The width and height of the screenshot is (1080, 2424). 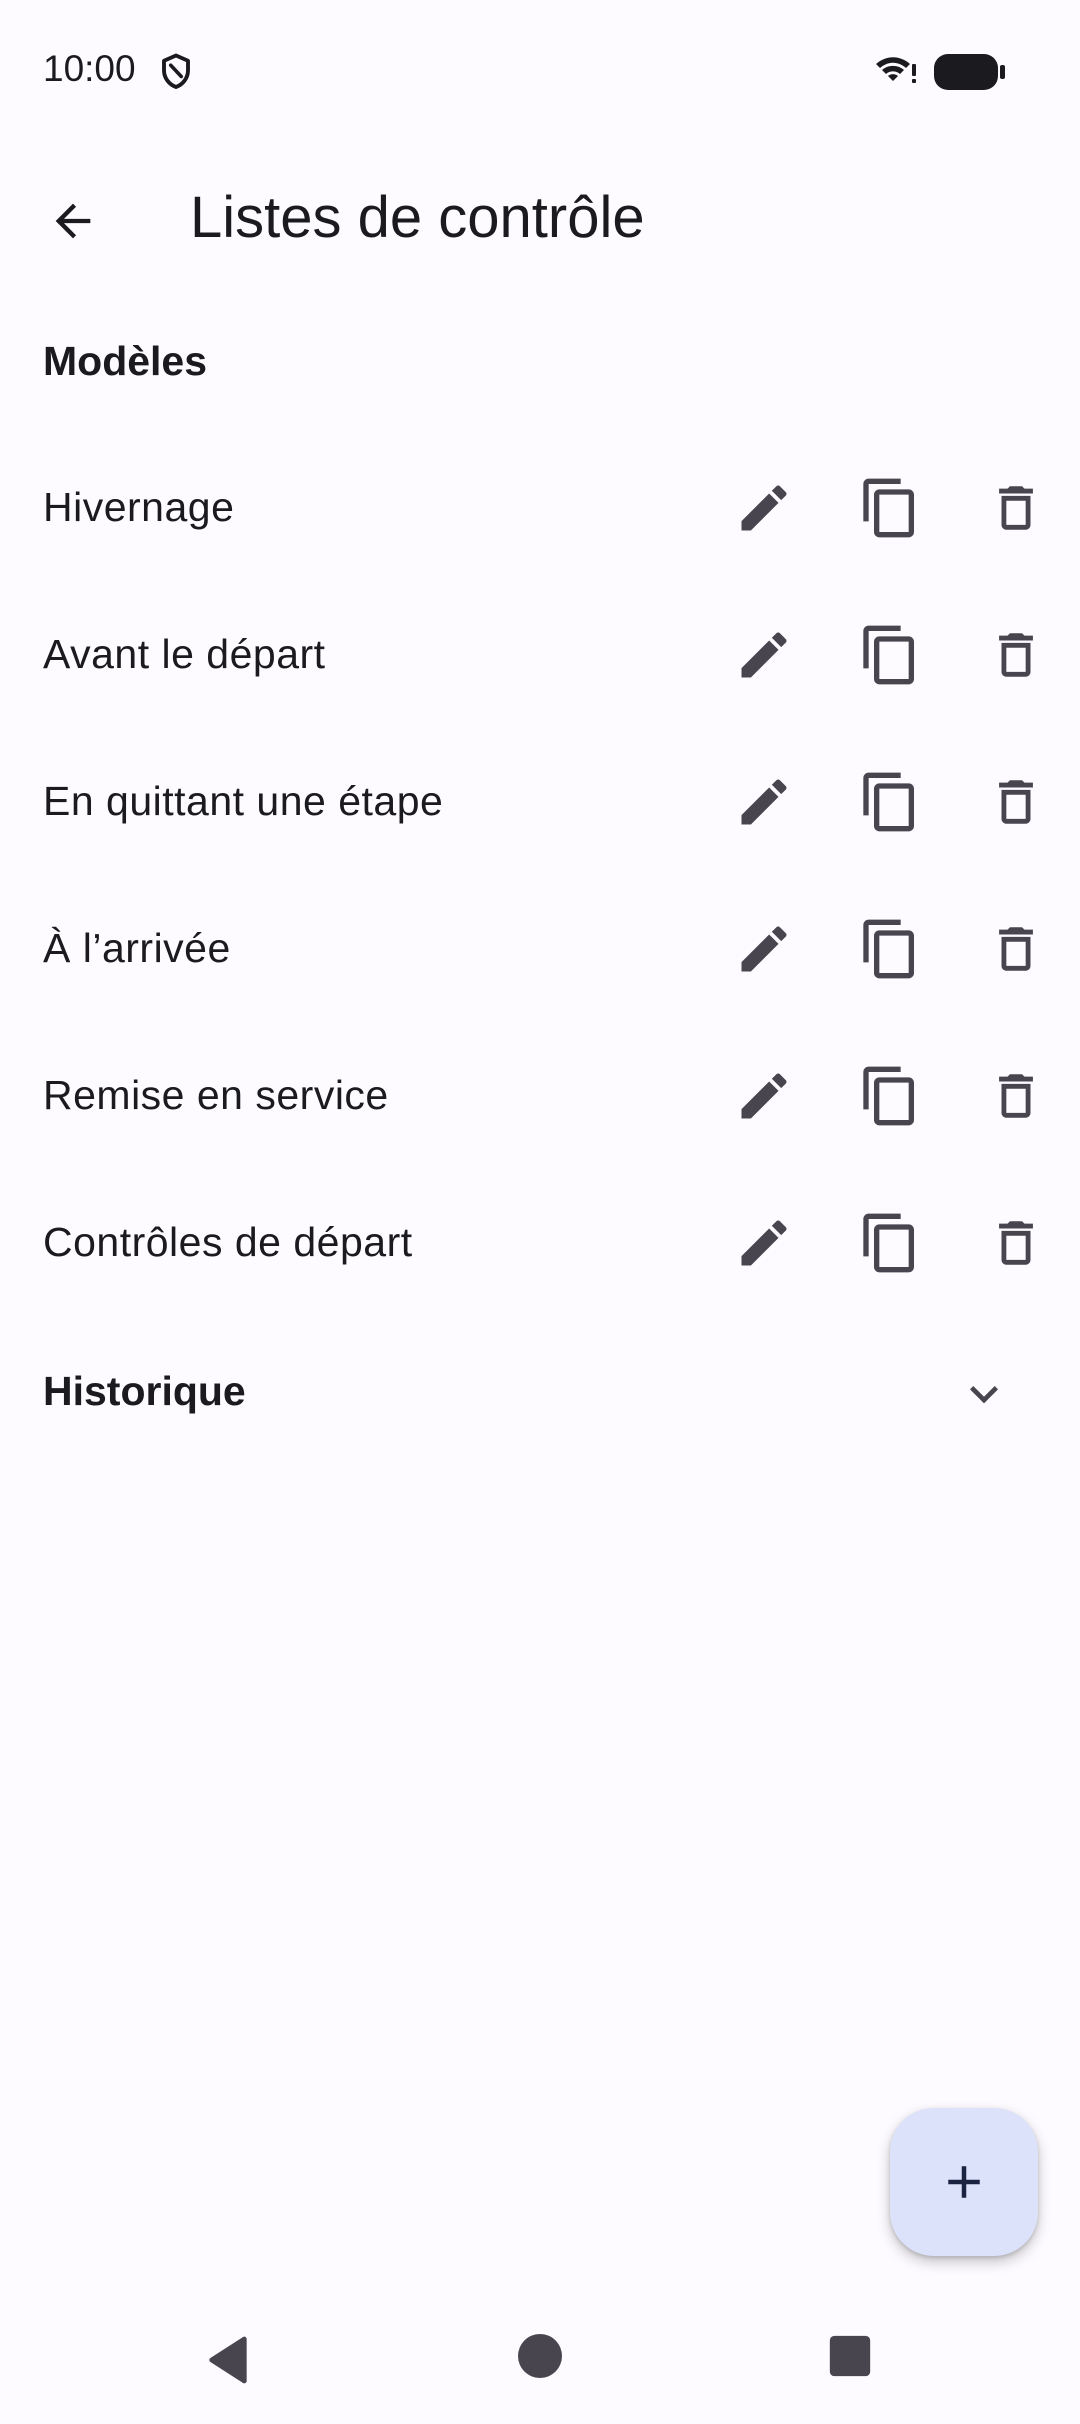 What do you see at coordinates (896, 70) in the screenshot?
I see `wifi-icon` at bounding box center [896, 70].